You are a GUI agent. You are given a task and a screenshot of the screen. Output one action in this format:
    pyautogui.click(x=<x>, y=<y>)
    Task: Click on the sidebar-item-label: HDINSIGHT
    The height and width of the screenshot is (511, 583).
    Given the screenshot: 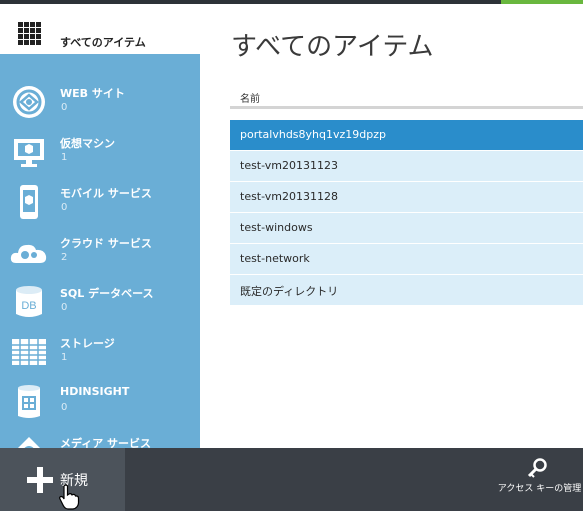 What is the action you would take?
    pyautogui.click(x=95, y=391)
    